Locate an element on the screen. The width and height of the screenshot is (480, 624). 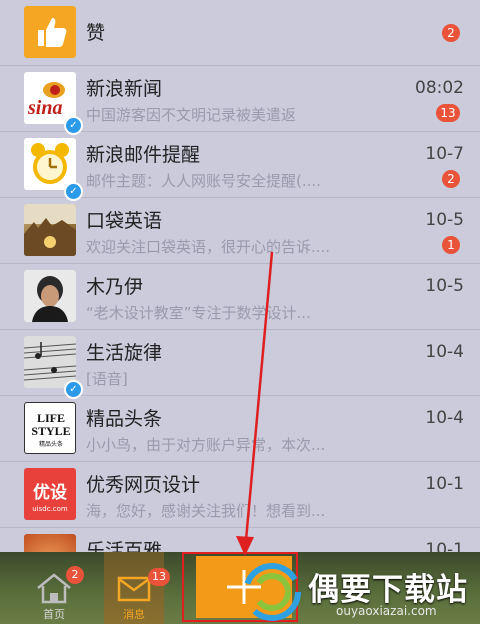
lifestyle-logo-line2: STYLE is located at coordinates (50, 431).